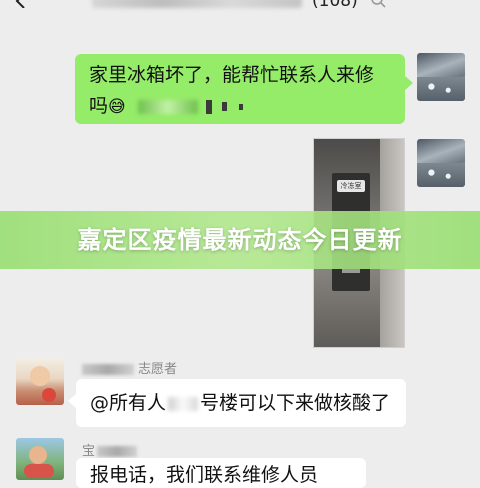  I want to click on avatar-volunteer, so click(40, 381).